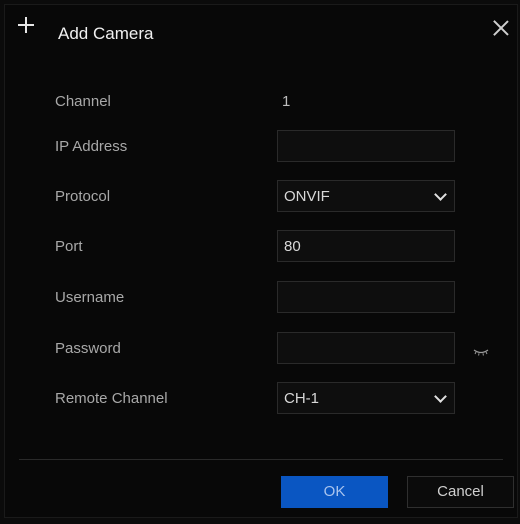  I want to click on ok-button: OK, so click(334, 492).